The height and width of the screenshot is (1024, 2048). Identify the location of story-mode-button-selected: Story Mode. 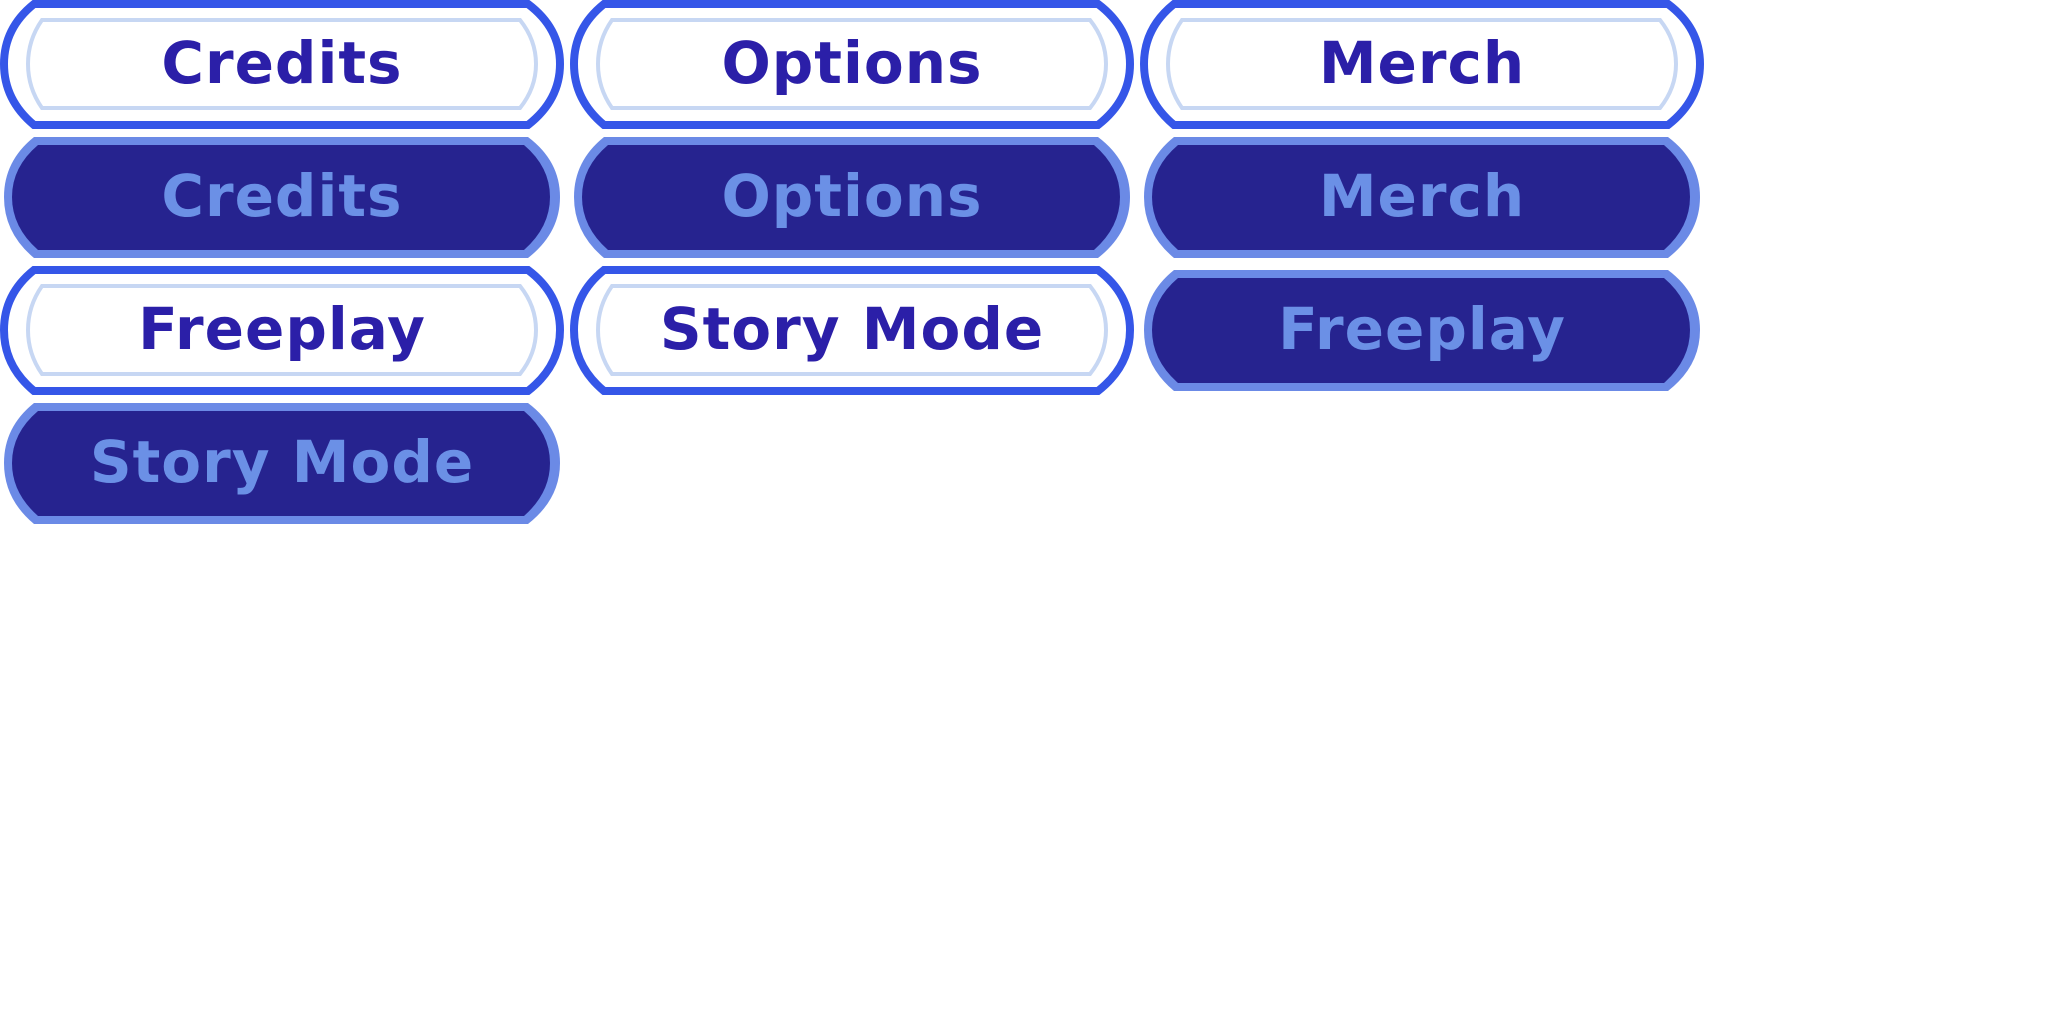
(282, 463).